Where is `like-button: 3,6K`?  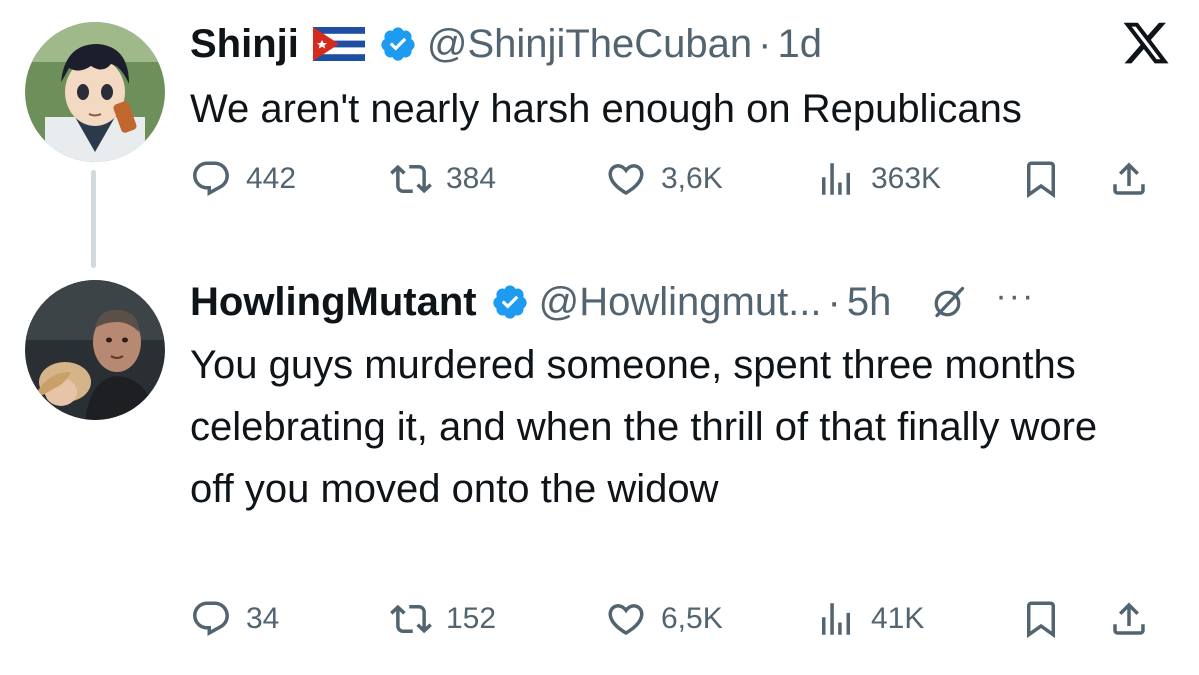 like-button: 3,6K is located at coordinates (664, 179).